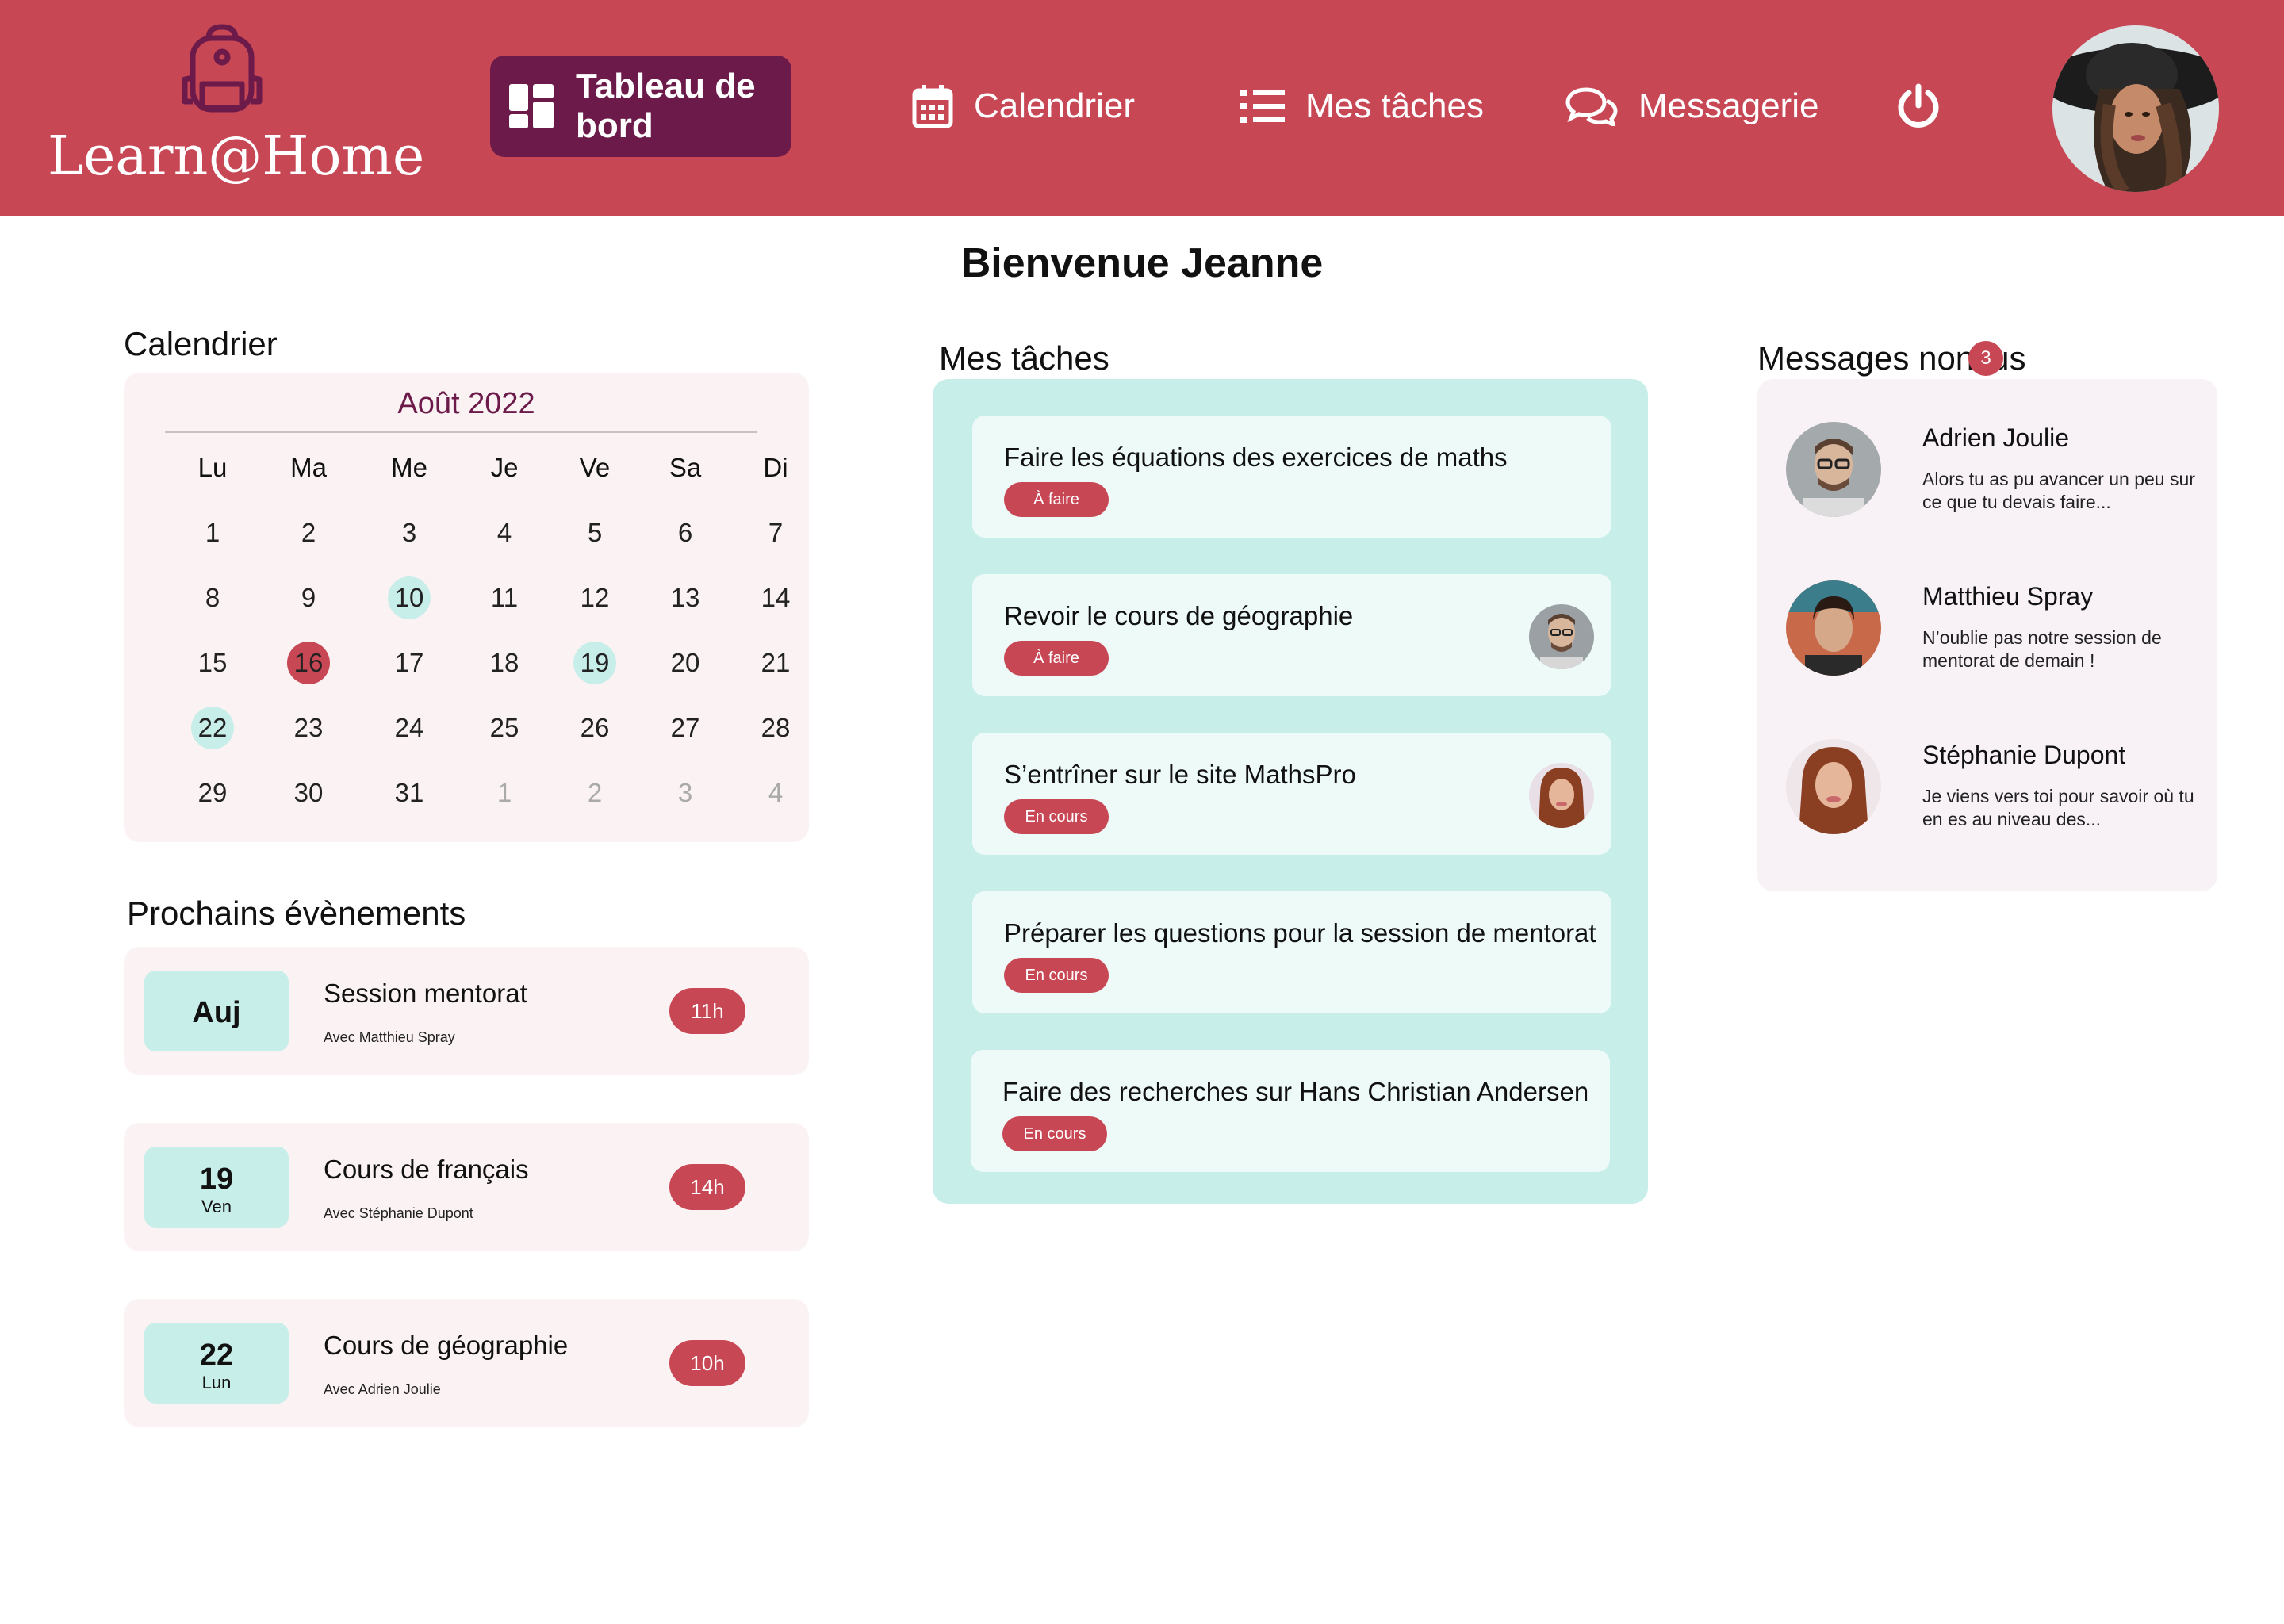  What do you see at coordinates (389, 1037) in the screenshot?
I see `event-participant: Avec Matthieu Spray` at bounding box center [389, 1037].